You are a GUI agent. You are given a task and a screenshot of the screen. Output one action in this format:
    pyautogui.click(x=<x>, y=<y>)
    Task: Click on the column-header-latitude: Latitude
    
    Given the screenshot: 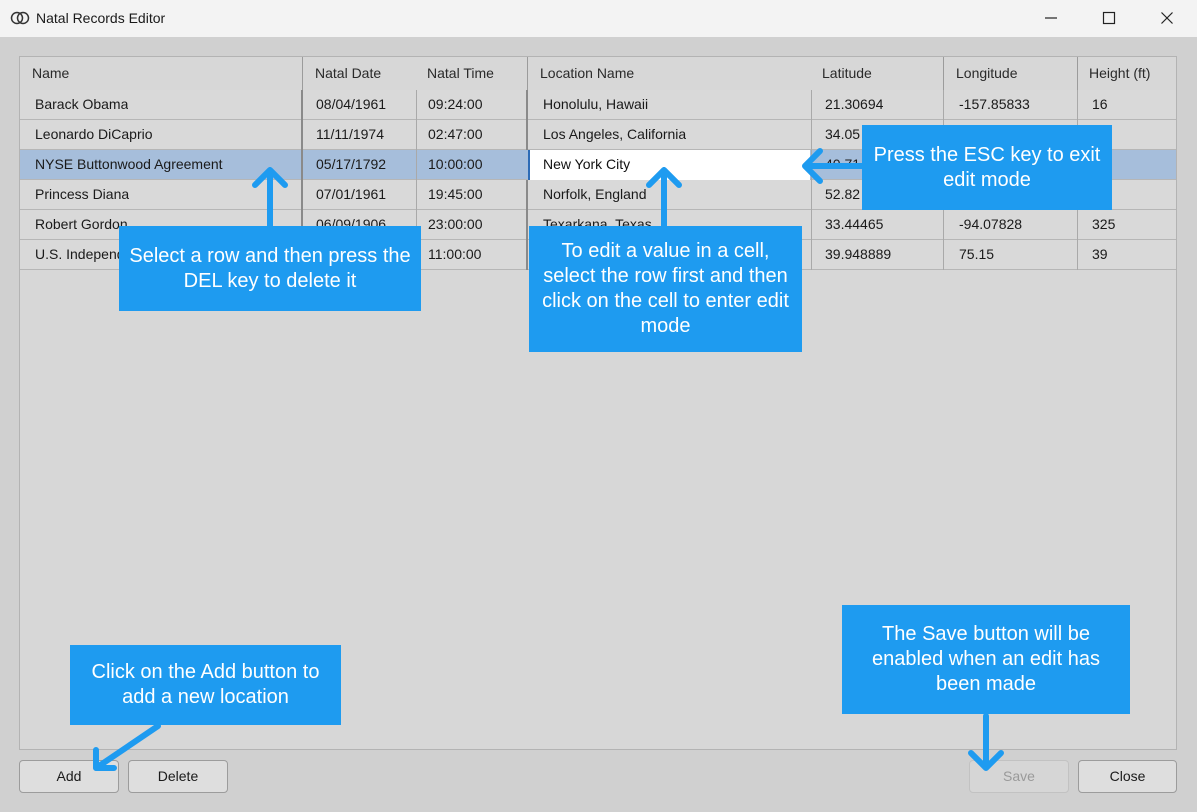 What is the action you would take?
    pyautogui.click(x=847, y=73)
    